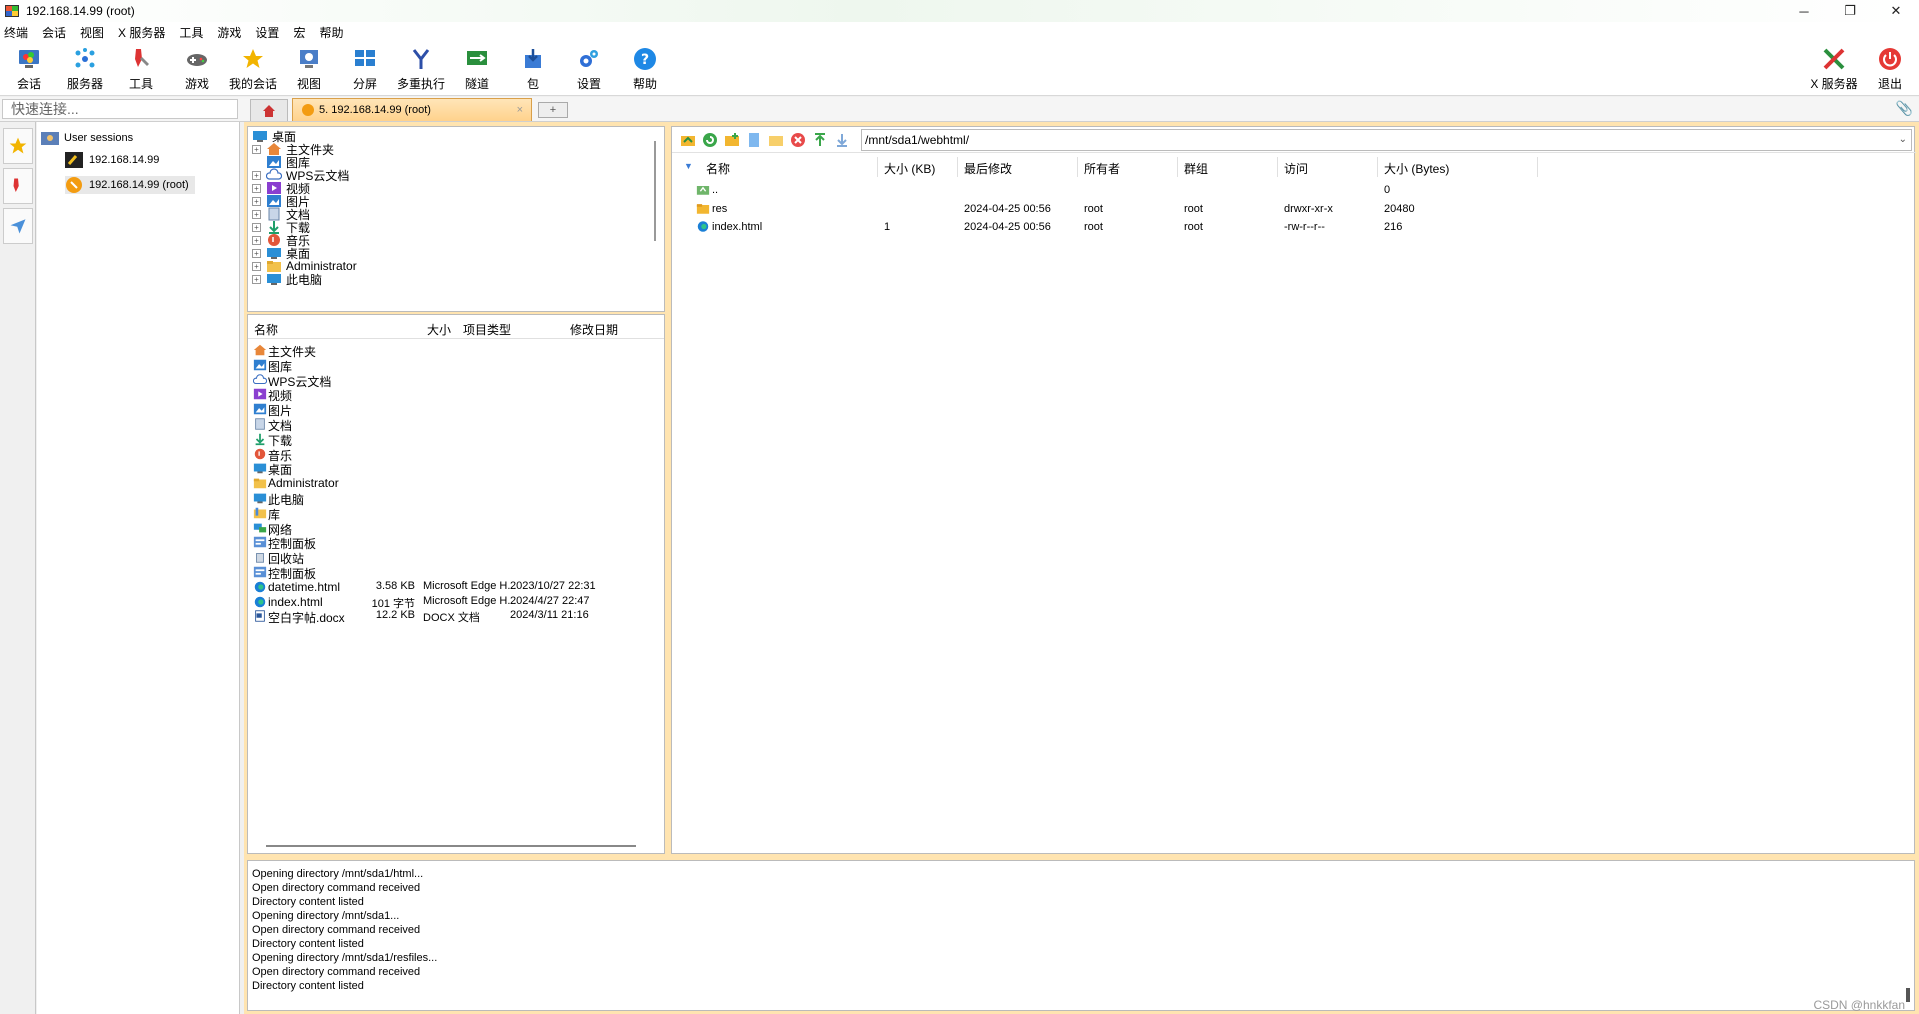  I want to click on tree-node: + 此电脑, so click(287, 279).